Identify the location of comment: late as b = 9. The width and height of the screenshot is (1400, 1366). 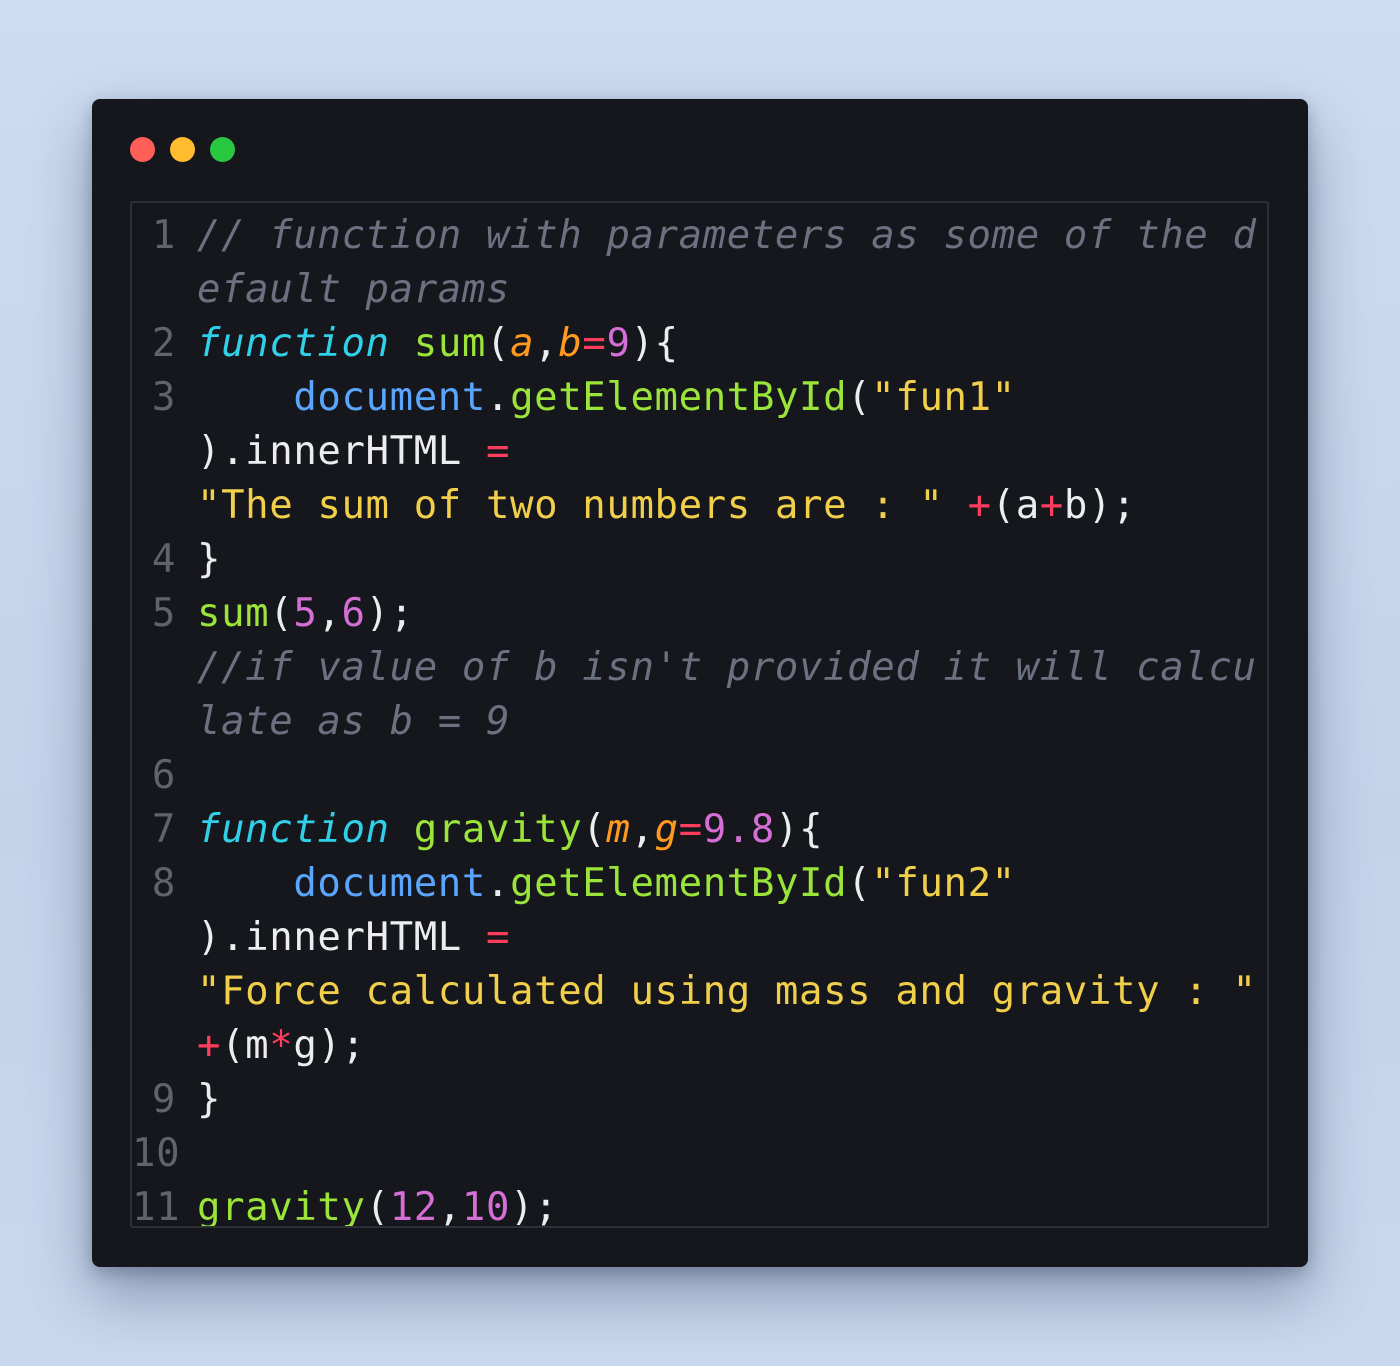
(354, 721).